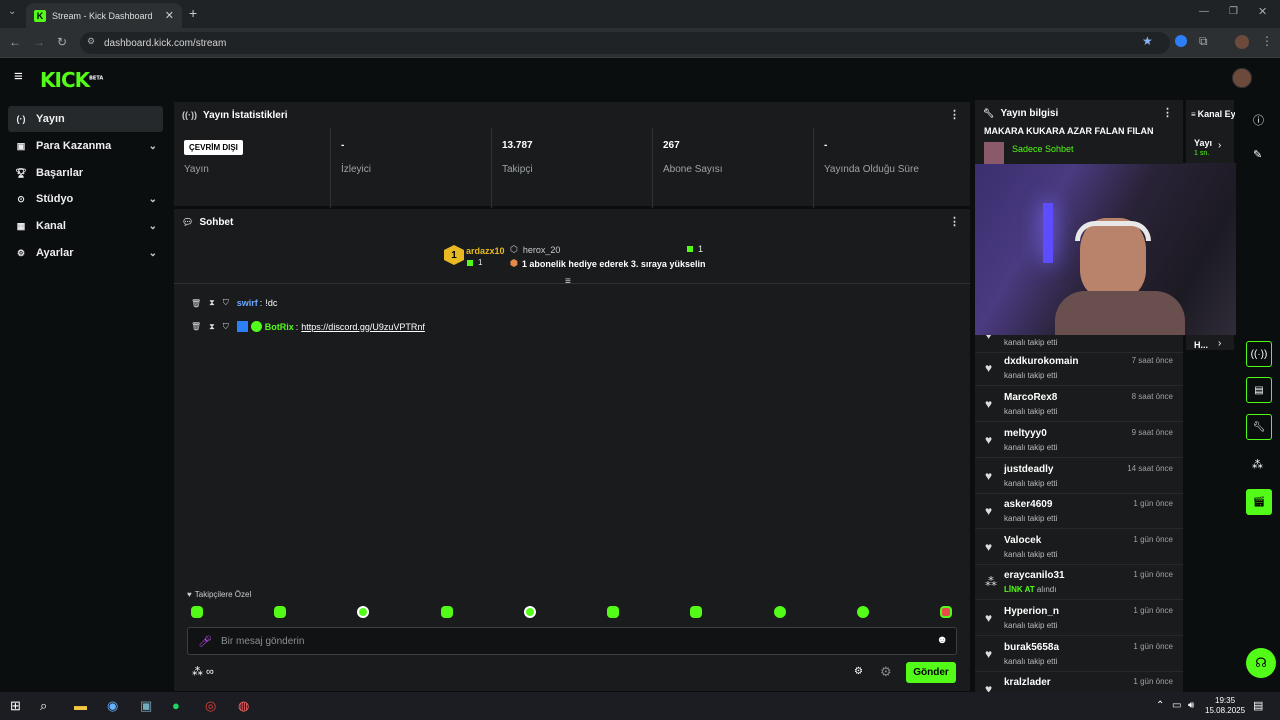  Describe the element at coordinates (568, 281) in the screenshot. I see `scroll-down-icon: ≡` at that location.